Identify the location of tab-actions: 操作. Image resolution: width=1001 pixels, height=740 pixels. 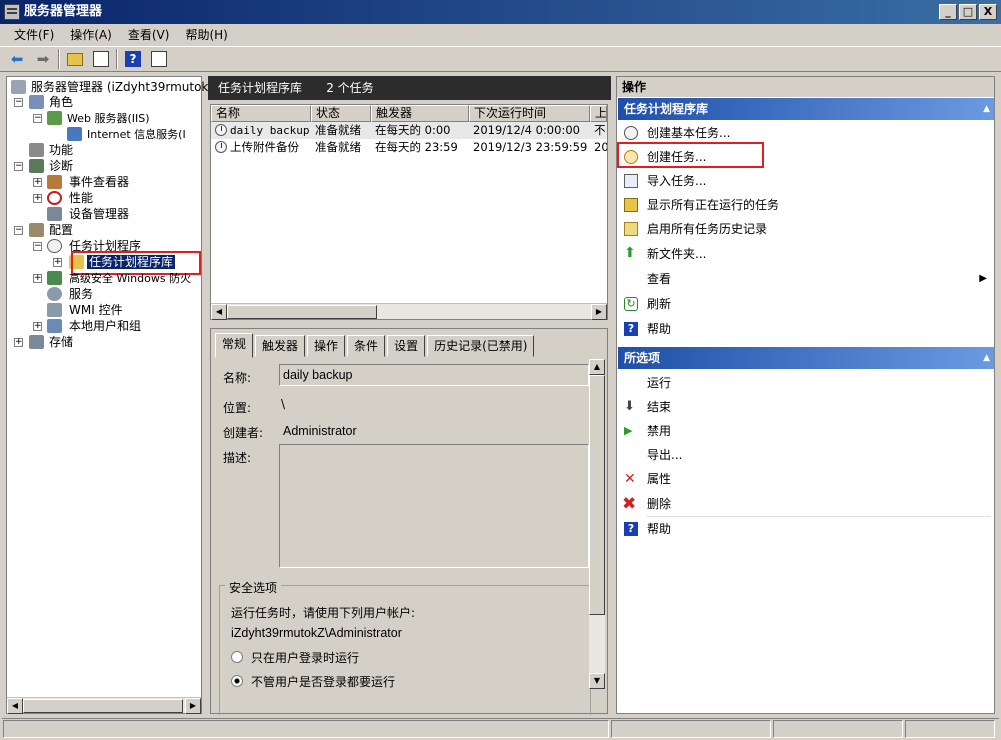
(326, 346).